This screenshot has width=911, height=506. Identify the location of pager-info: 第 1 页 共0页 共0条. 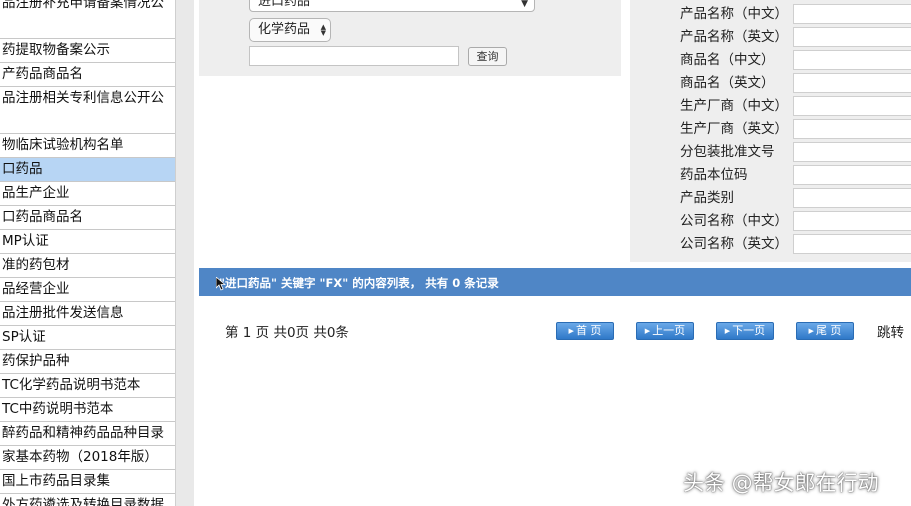
(287, 333).